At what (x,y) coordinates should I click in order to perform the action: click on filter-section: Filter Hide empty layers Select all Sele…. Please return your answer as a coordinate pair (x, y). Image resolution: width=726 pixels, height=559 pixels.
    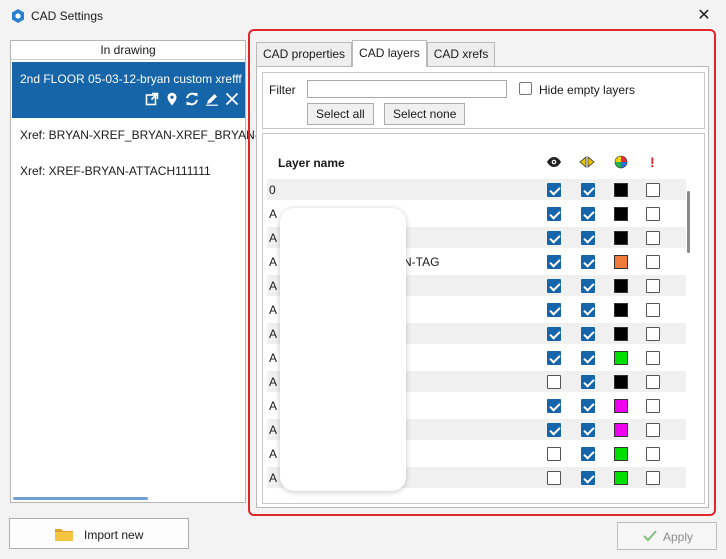
    Looking at the image, I should click on (483, 100).